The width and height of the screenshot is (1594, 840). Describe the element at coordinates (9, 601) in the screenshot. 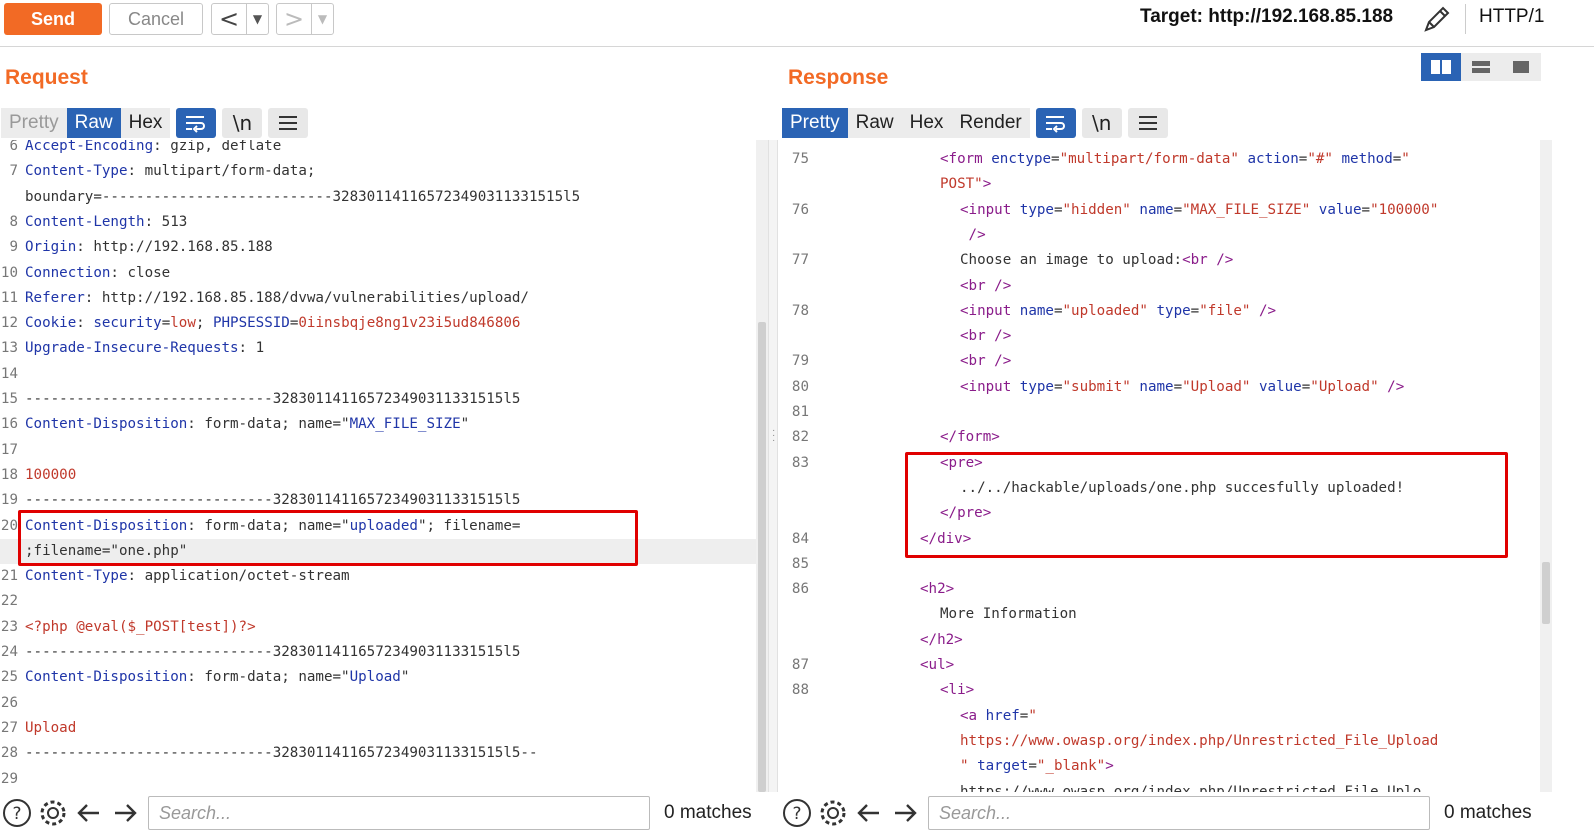

I see `request-line-number: 22` at that location.